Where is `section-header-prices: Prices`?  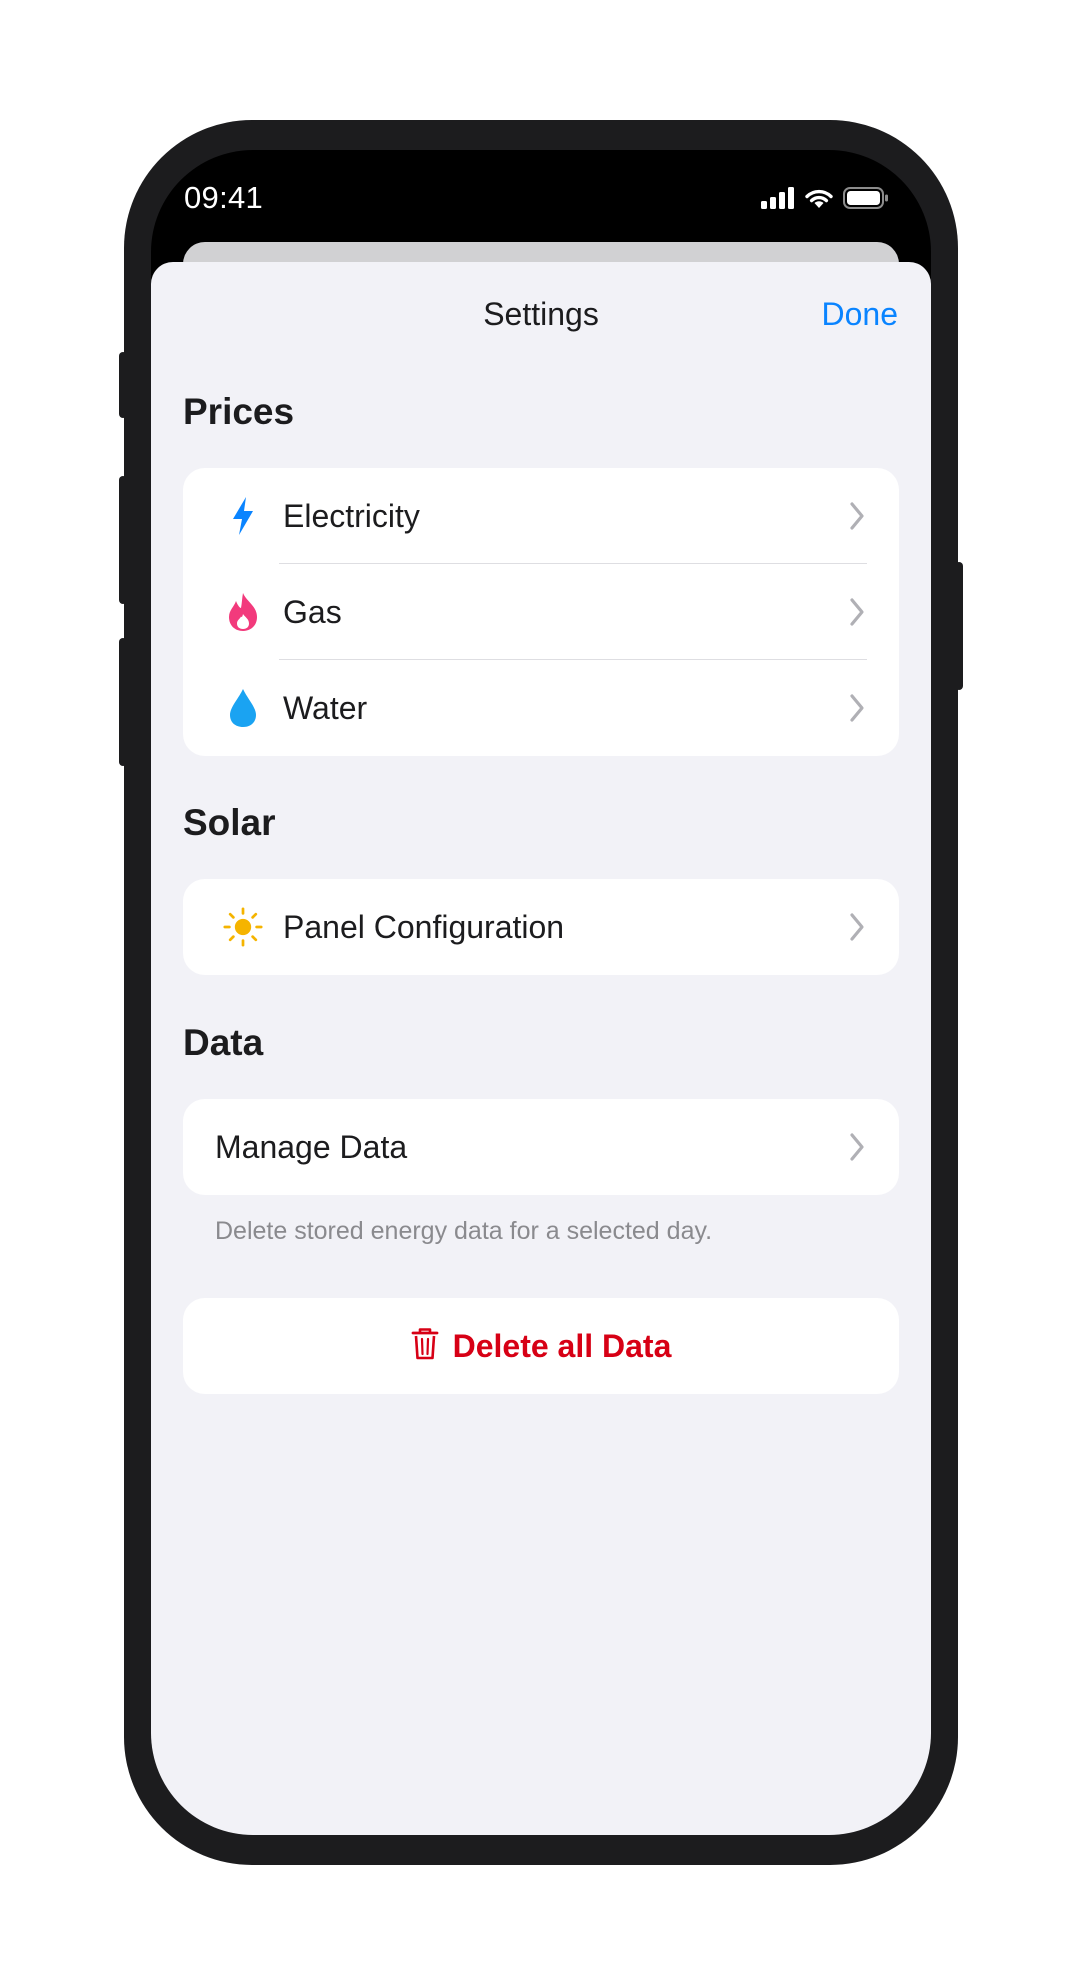 section-header-prices: Prices is located at coordinates (239, 411).